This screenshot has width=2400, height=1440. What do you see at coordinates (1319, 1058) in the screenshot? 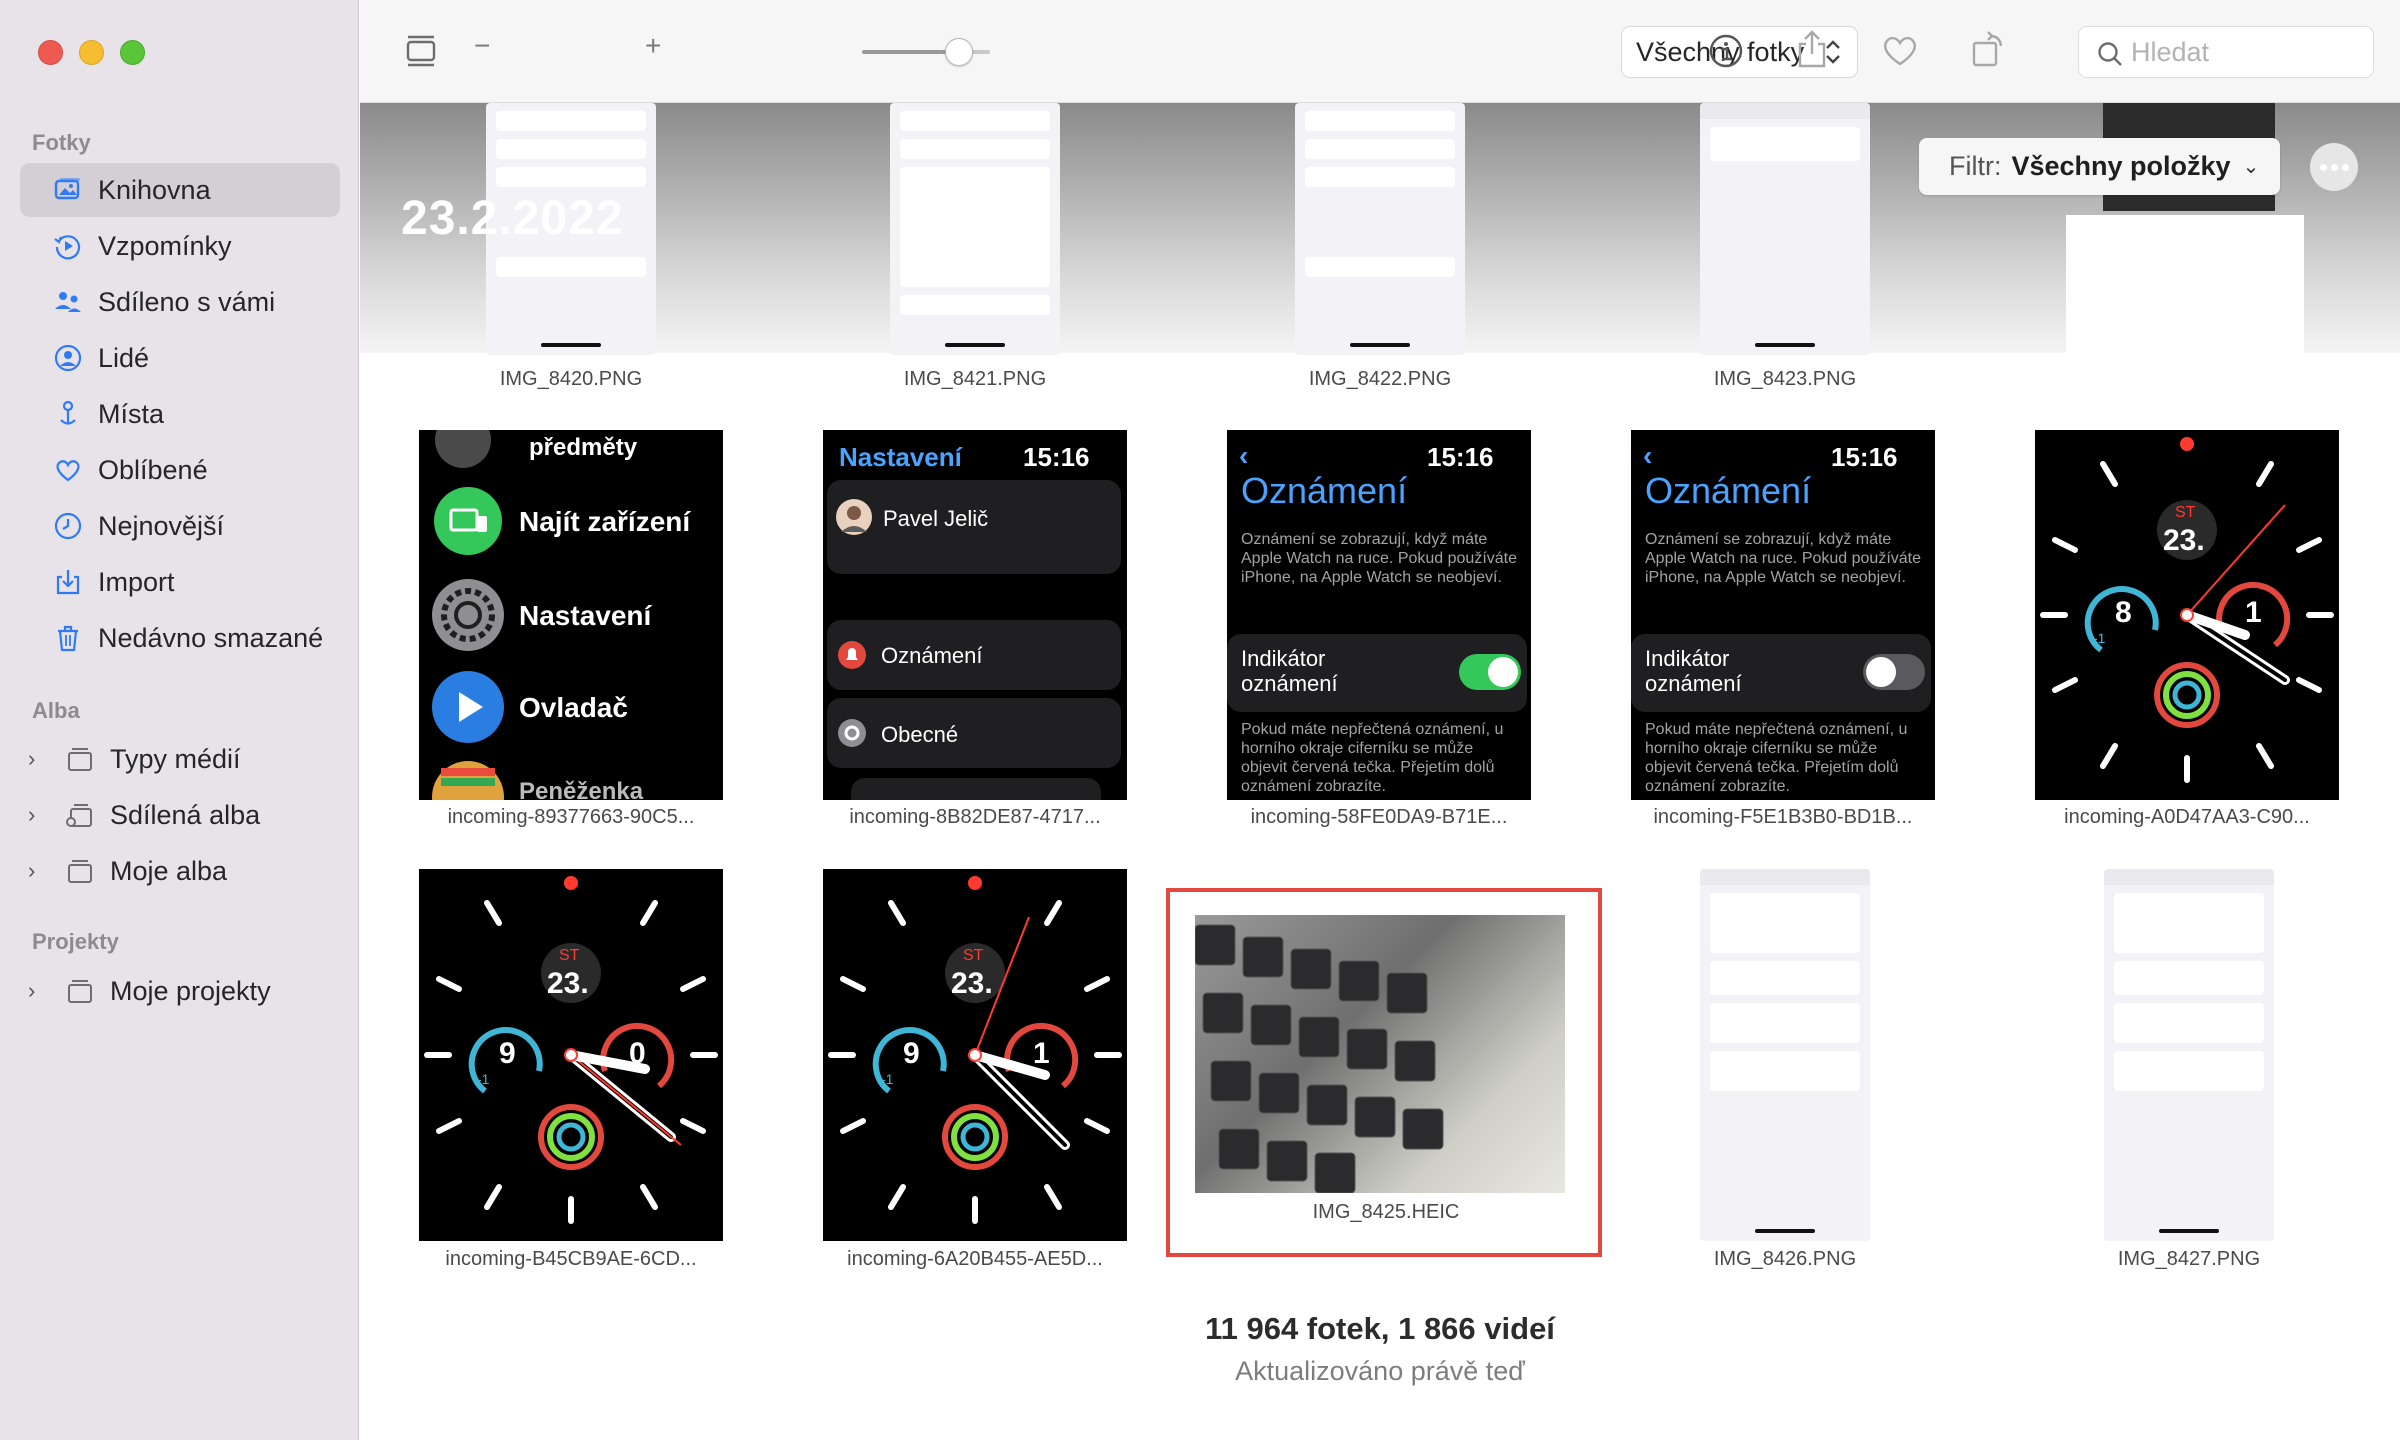
I see `keyboard-photo-icon` at bounding box center [1319, 1058].